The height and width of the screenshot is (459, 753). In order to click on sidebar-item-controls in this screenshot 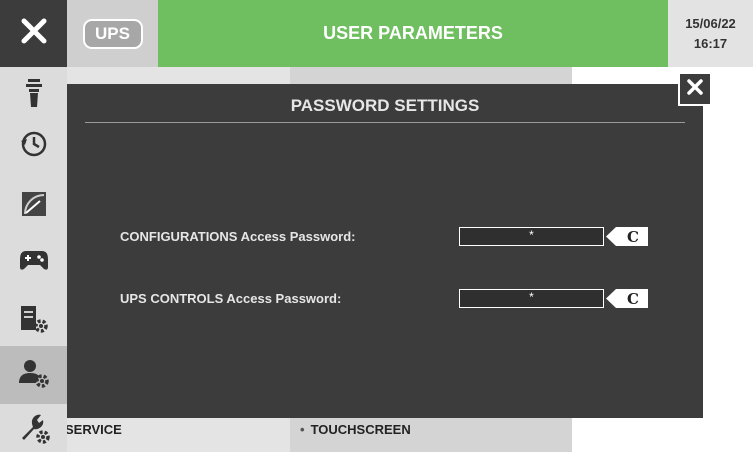, I will do `click(33, 262)`.